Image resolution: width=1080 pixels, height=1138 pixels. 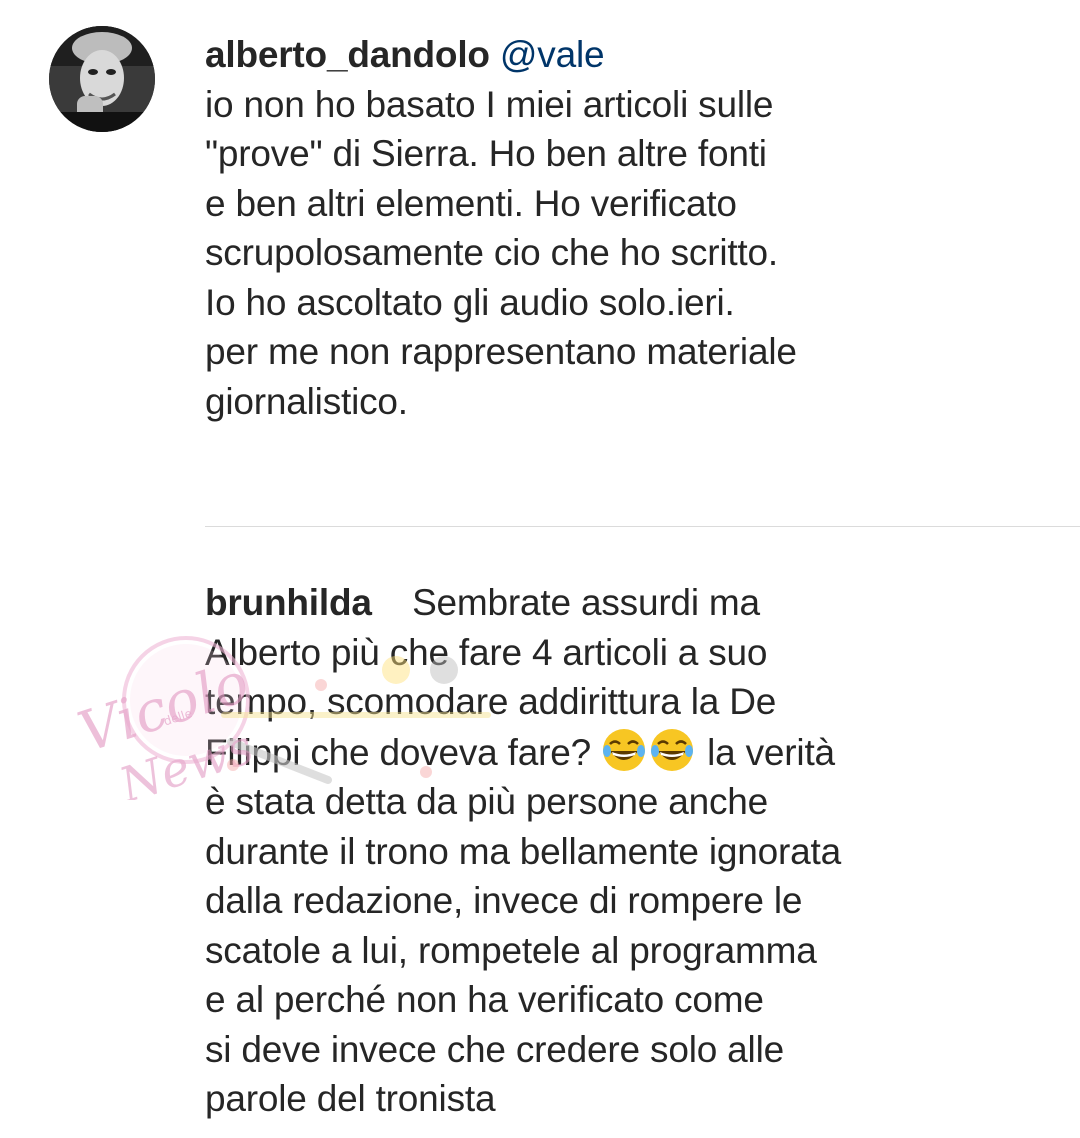 I want to click on watermark-text-small: delle, so click(x=178, y=717).